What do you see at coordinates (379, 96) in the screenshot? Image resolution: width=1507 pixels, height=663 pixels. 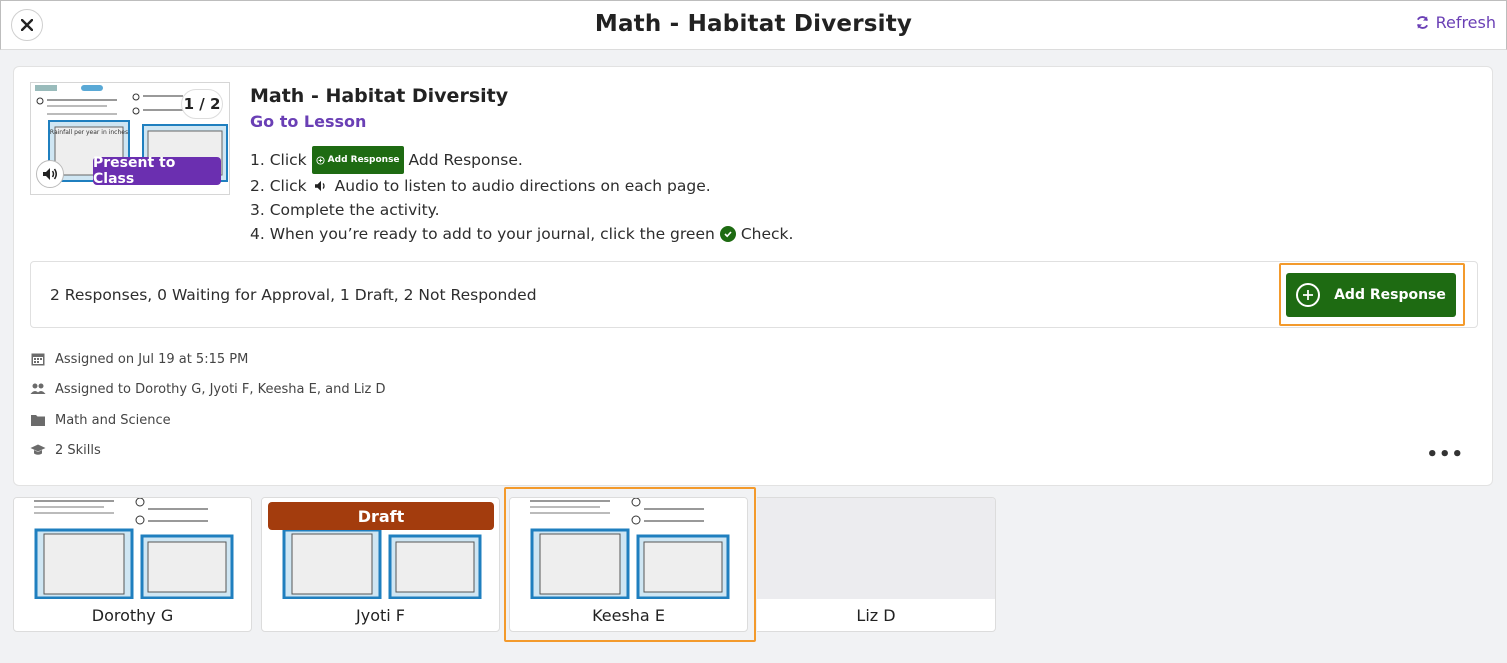 I see `lesson-title: Math - Habitat Diversity` at bounding box center [379, 96].